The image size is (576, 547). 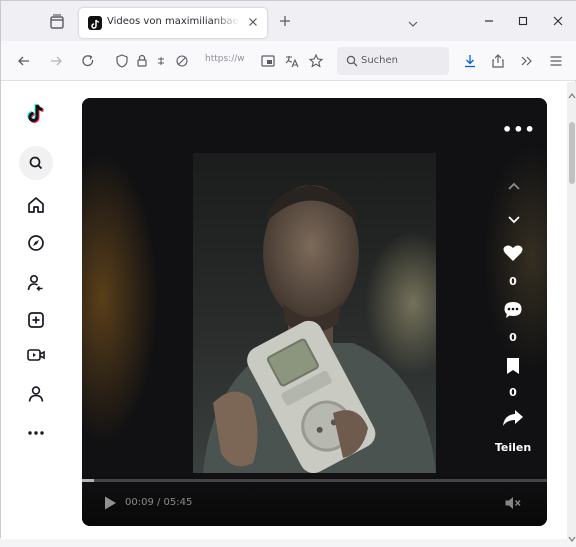 I want to click on progress-fill, so click(x=88, y=480).